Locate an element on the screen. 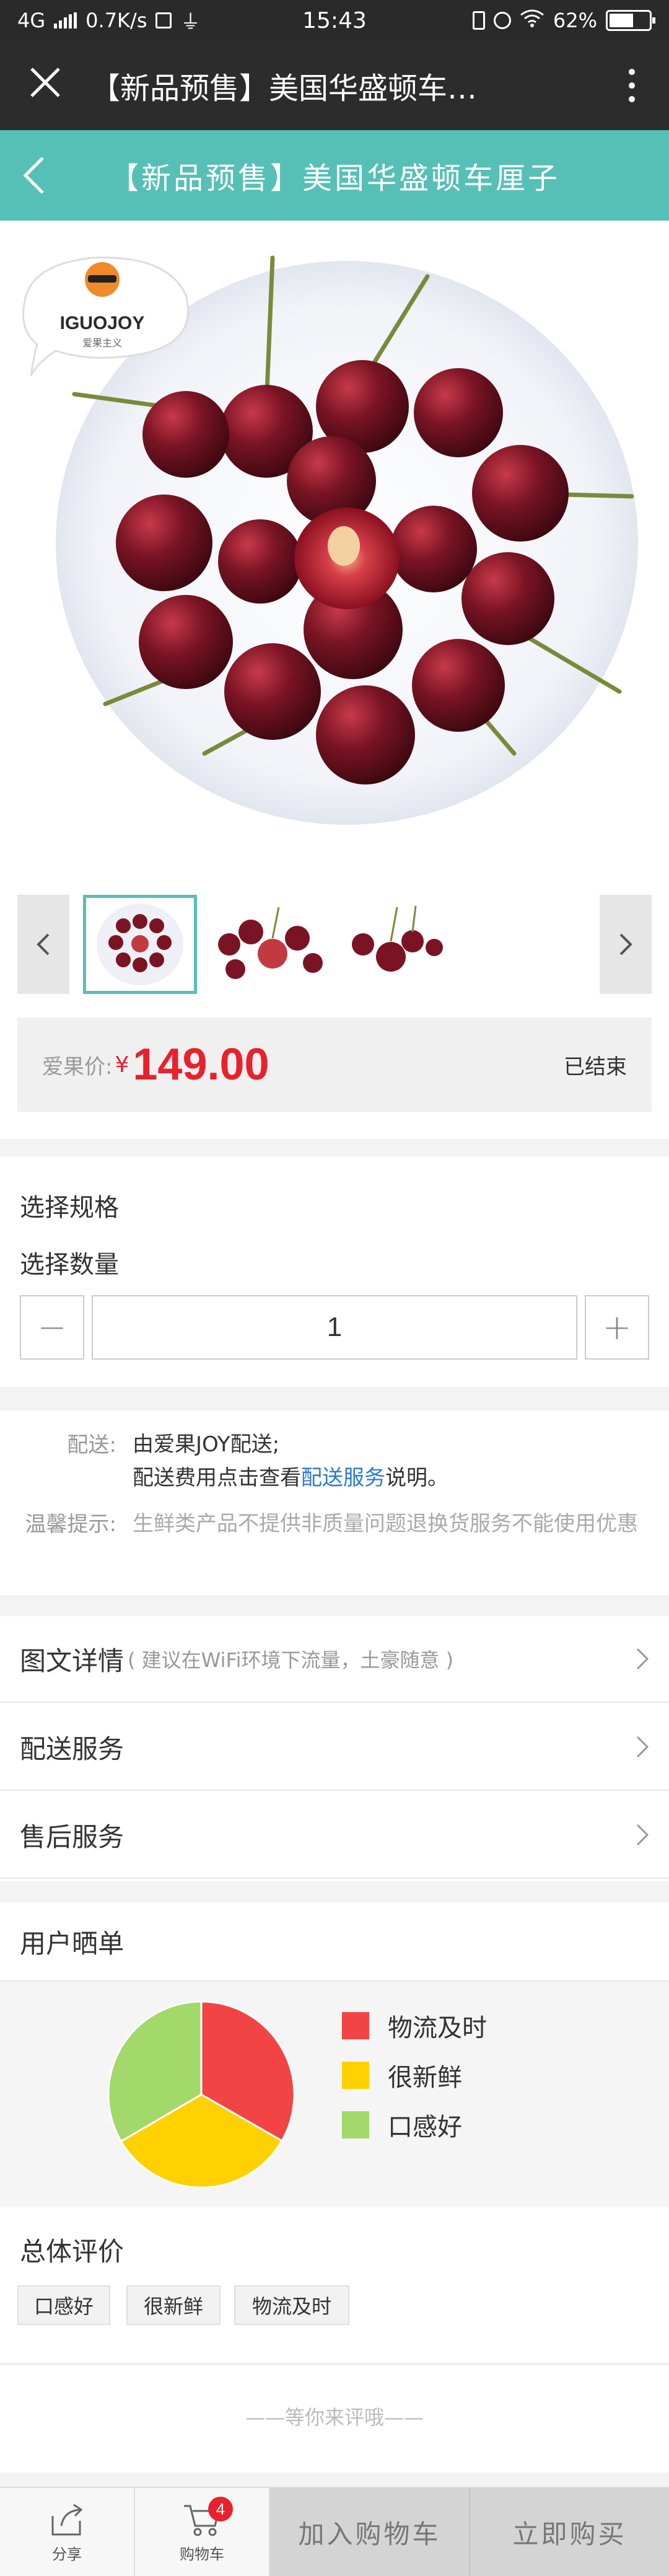 This screenshot has width=669, height=2576. network-type: 4G is located at coordinates (31, 20).